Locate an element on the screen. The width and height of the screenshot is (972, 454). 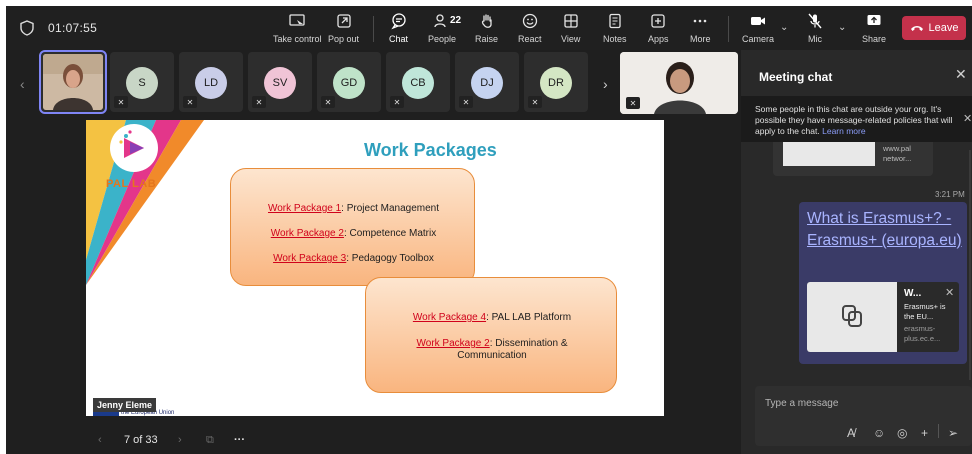
format-icon: A̸ is located at coordinates (851, 433).